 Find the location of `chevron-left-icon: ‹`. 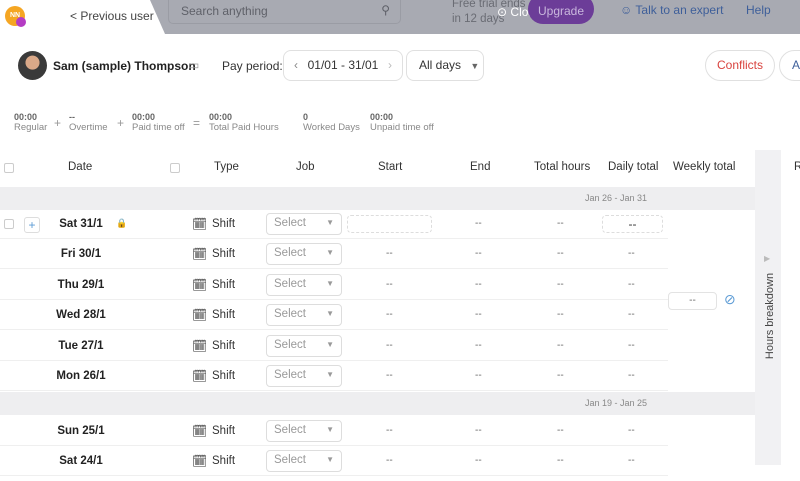

chevron-left-icon: ‹ is located at coordinates (296, 65).